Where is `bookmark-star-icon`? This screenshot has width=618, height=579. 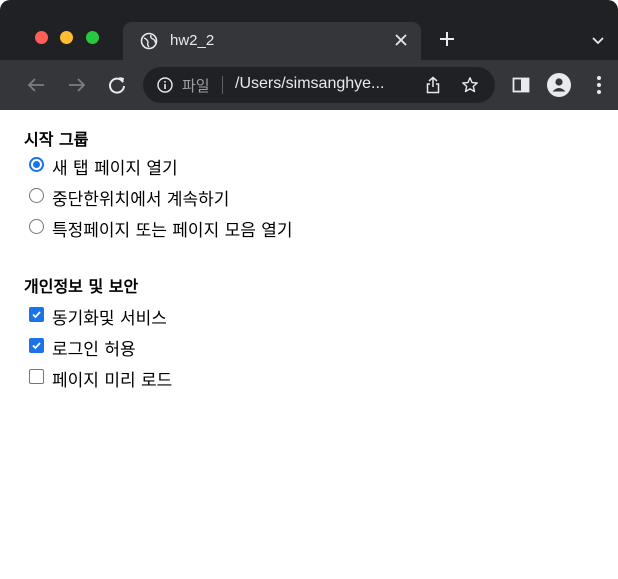
bookmark-star-icon is located at coordinates (470, 85).